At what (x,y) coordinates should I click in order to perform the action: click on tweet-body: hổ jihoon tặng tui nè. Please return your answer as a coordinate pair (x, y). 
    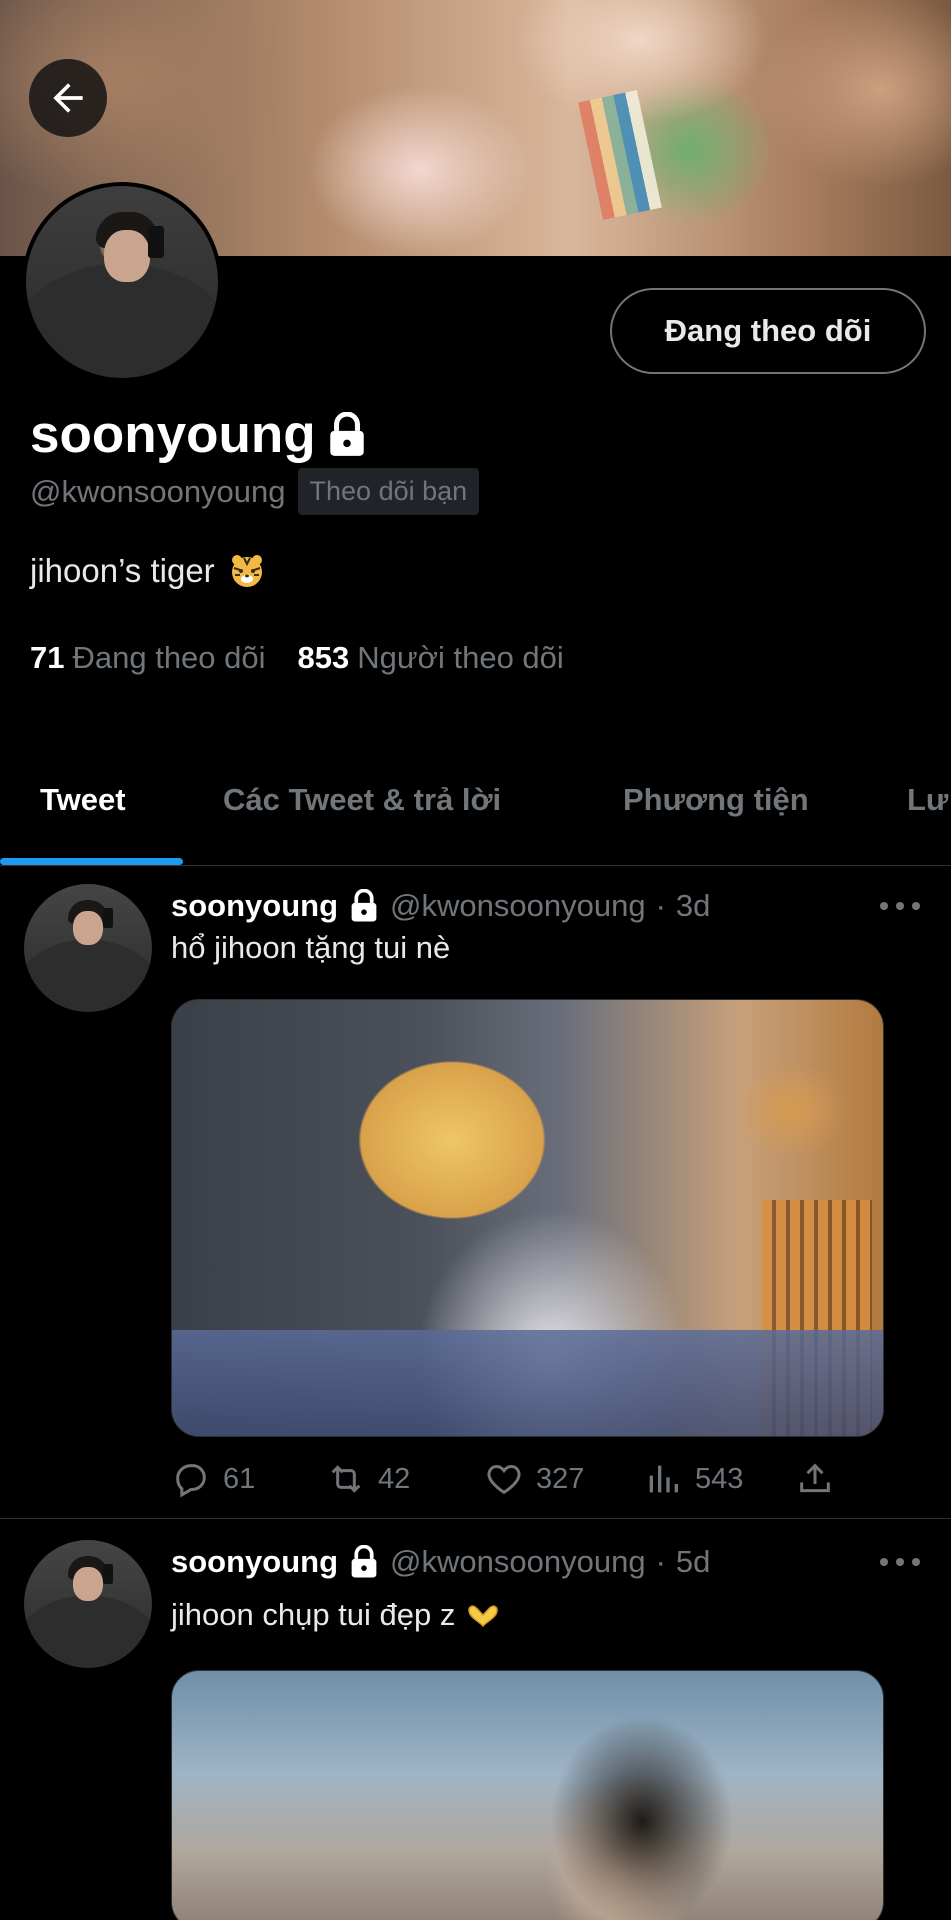
    Looking at the image, I should click on (311, 947).